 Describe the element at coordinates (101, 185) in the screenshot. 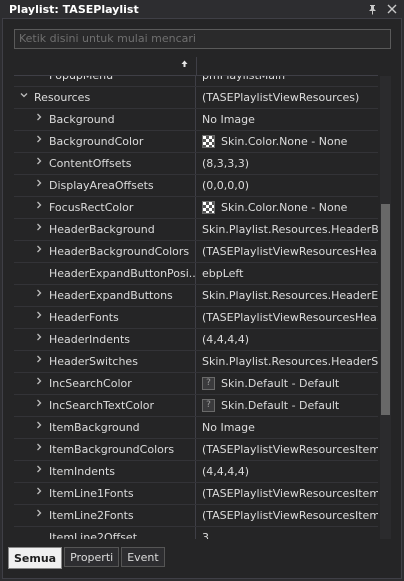

I see `property-name-text: DisplayAreaOffsets` at that location.